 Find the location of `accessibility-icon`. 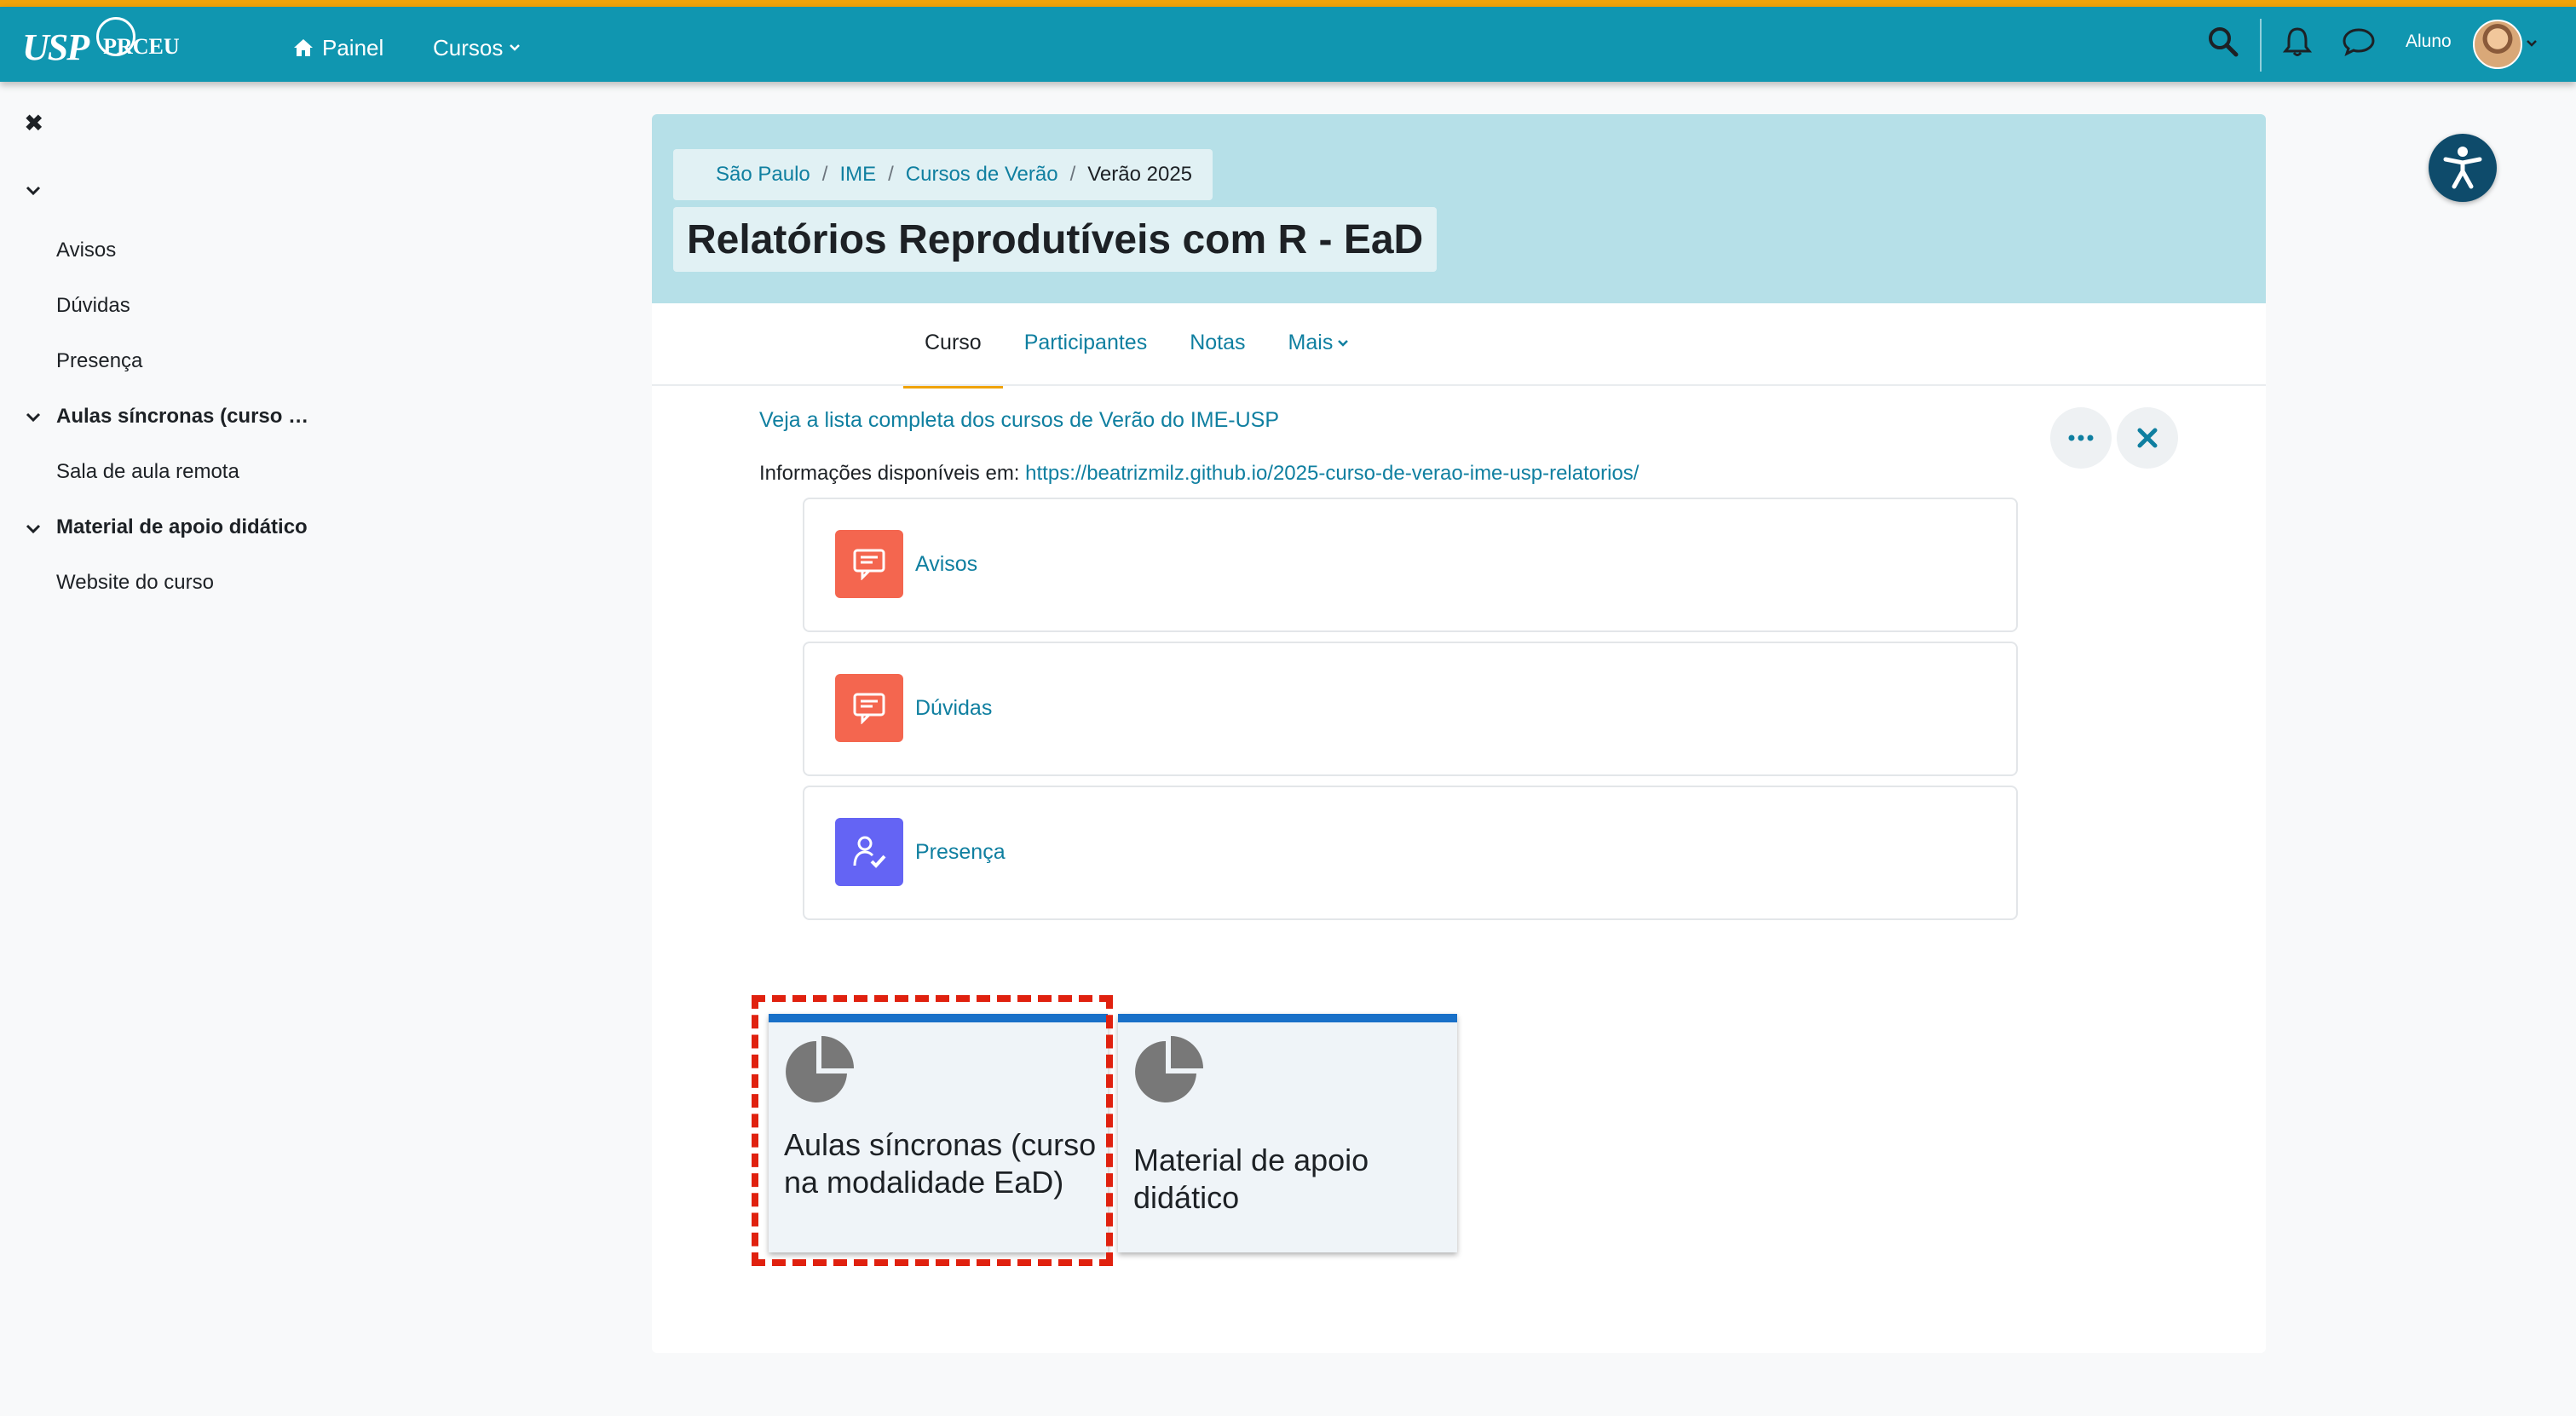

accessibility-icon is located at coordinates (2462, 168).